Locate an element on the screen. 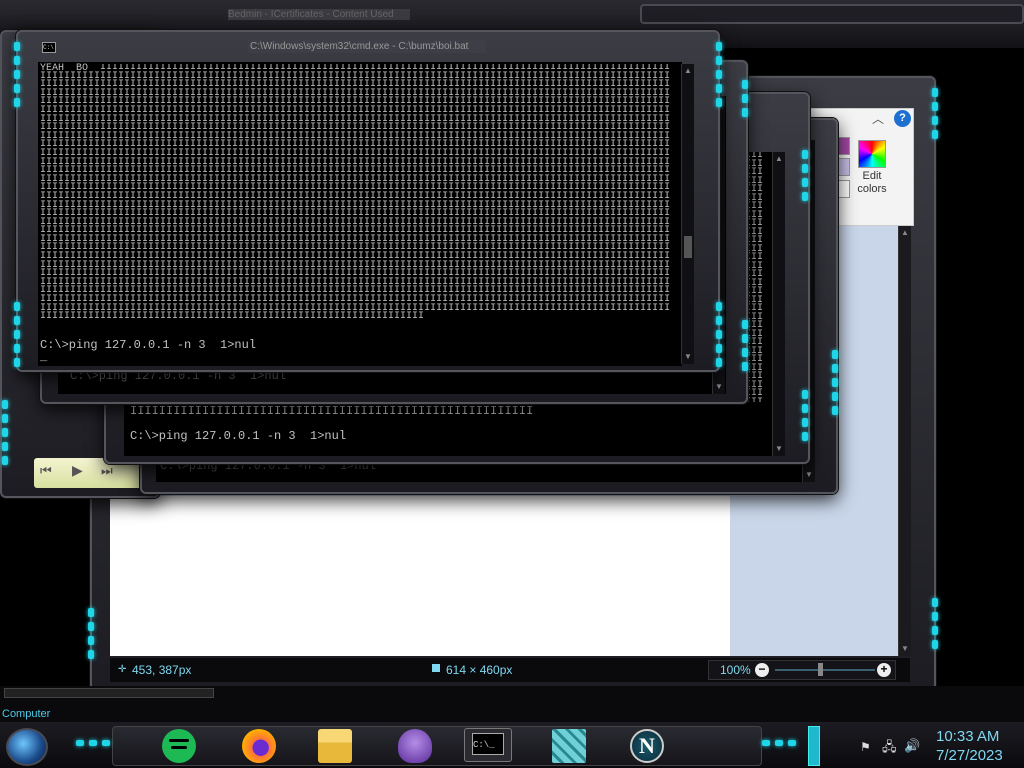  paint-cyan-rail-right-bottom is located at coordinates (935, 623).